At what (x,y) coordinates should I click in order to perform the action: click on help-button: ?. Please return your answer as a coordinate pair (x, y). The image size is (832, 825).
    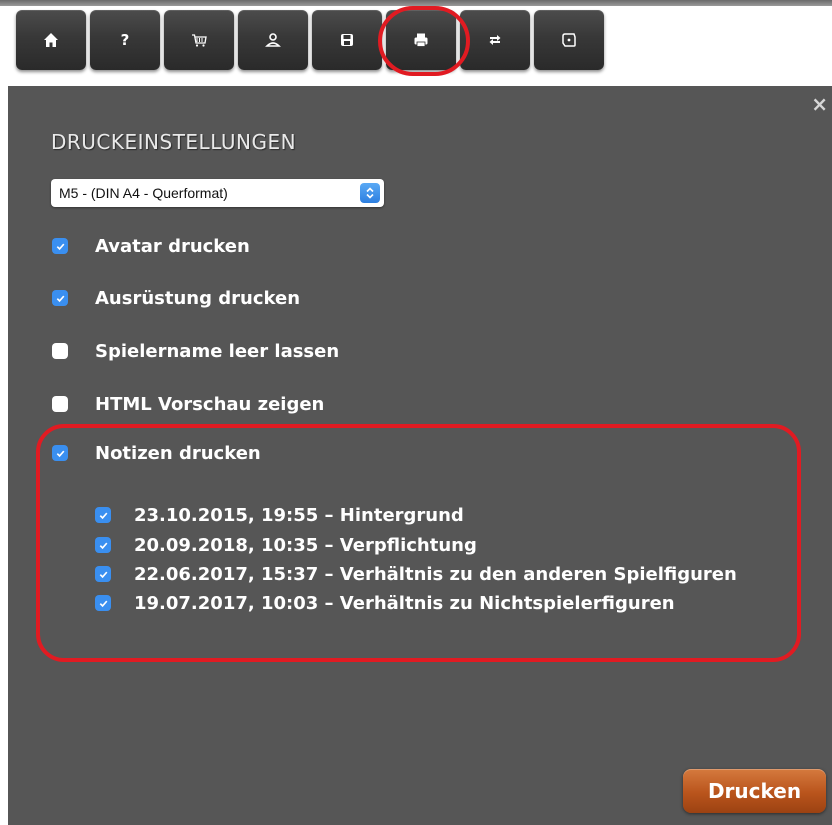
    Looking at the image, I should click on (125, 40).